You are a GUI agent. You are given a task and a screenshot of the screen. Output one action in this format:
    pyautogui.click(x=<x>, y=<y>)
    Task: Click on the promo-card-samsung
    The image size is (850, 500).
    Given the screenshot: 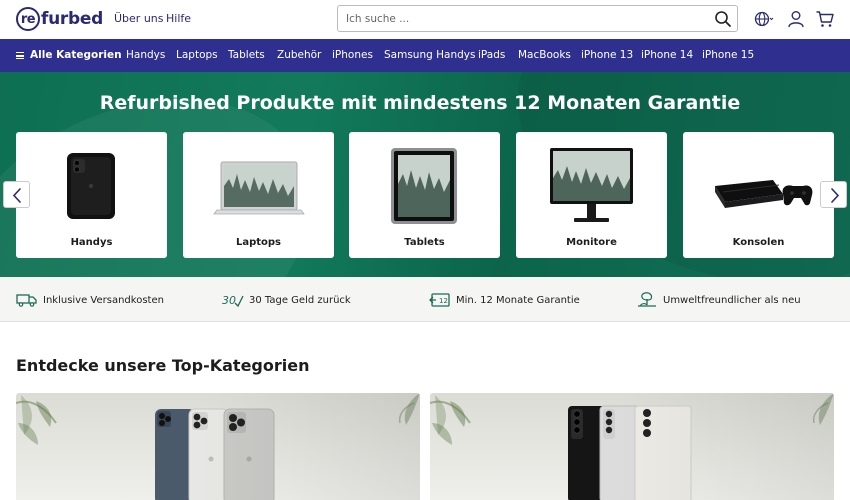 What is the action you would take?
    pyautogui.click(x=632, y=446)
    